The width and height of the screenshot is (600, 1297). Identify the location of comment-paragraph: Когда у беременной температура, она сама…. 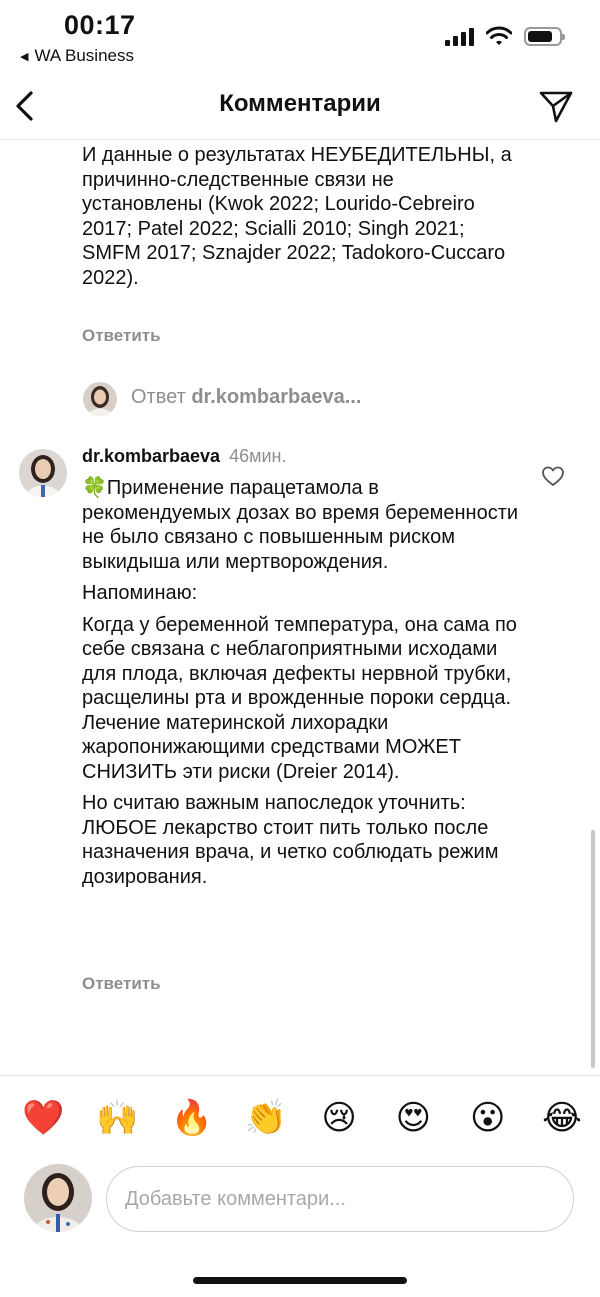
(299, 698).